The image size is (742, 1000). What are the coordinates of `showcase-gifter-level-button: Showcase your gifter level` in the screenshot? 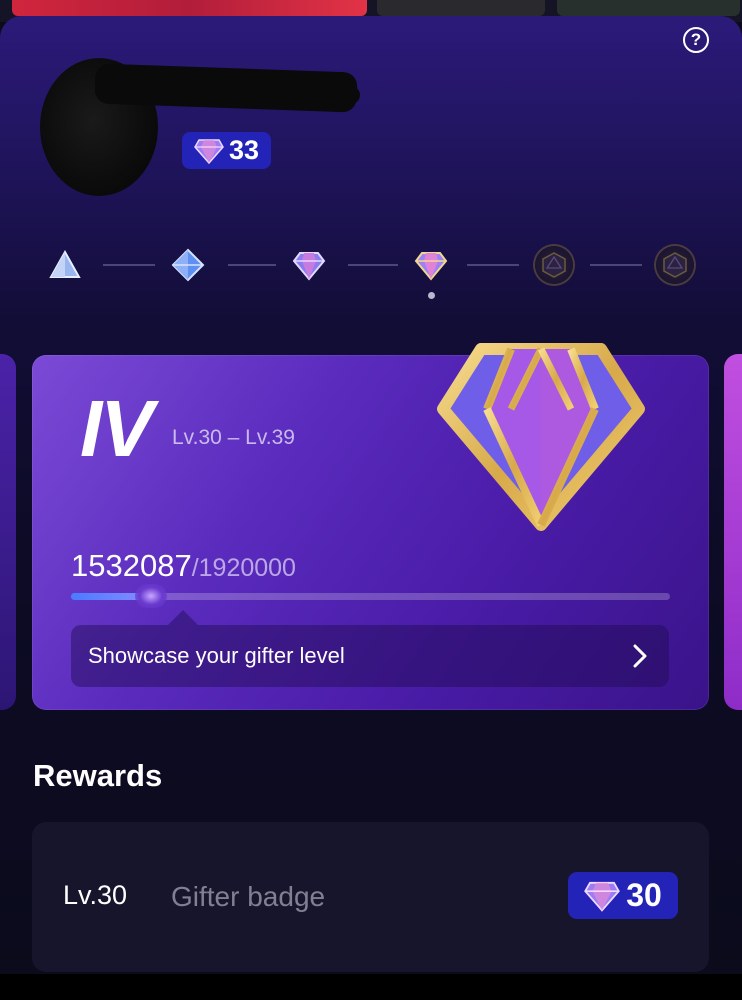 It's located at (370, 656).